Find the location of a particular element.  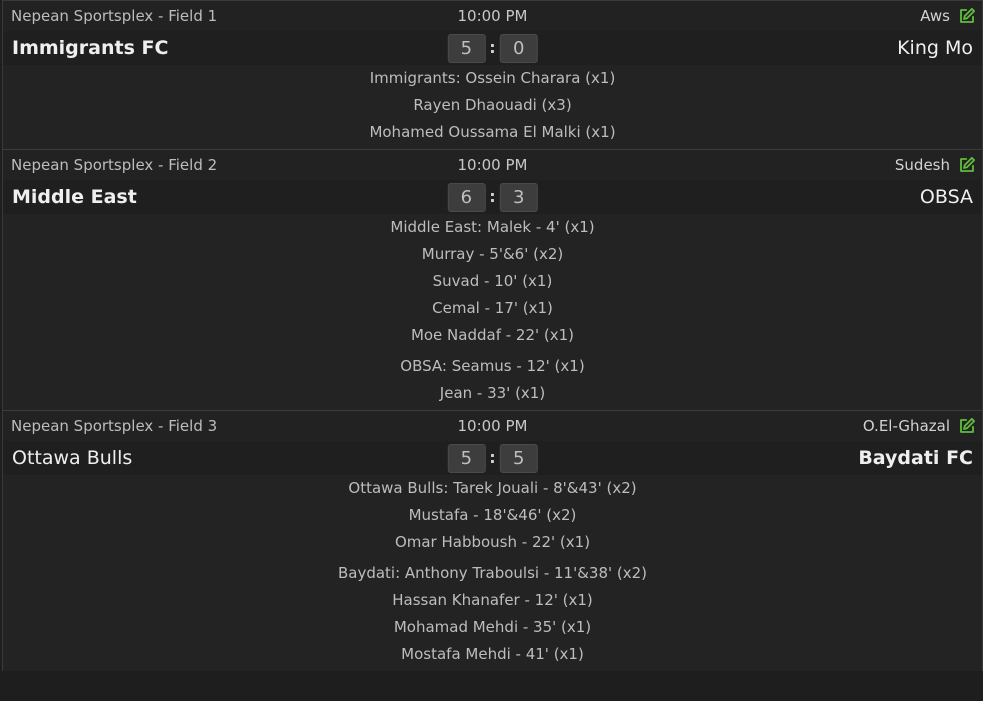

scorer-line: Omar Habboush - 22' (x1) is located at coordinates (492, 542).